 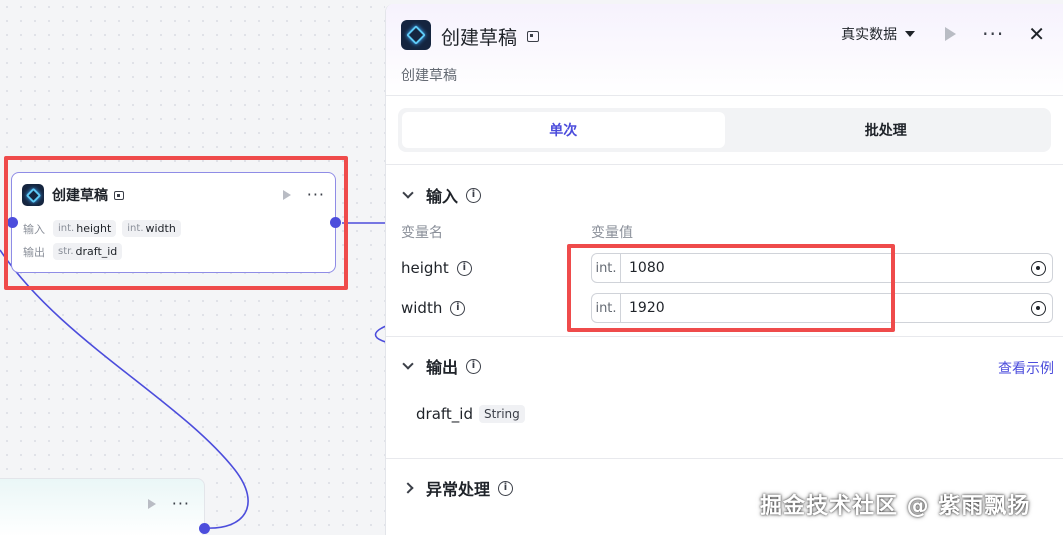 What do you see at coordinates (731, 288) in the screenshot?
I see `annotation-highlight-inputs` at bounding box center [731, 288].